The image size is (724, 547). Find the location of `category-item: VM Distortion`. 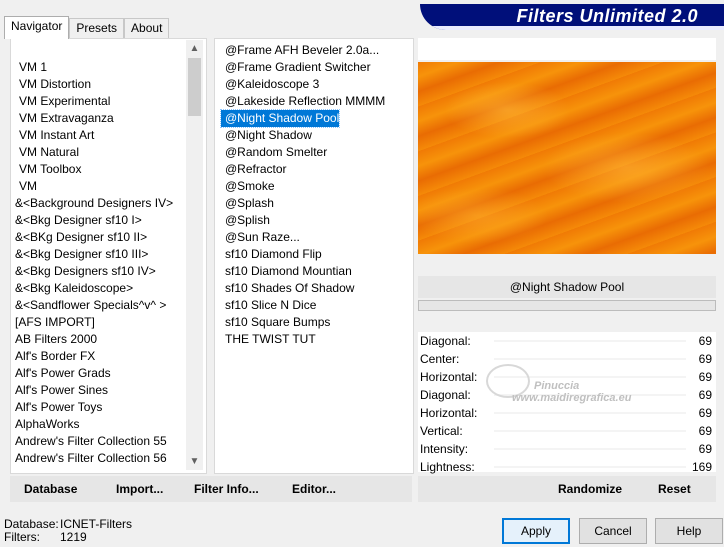

category-item: VM Distortion is located at coordinates (53, 84).